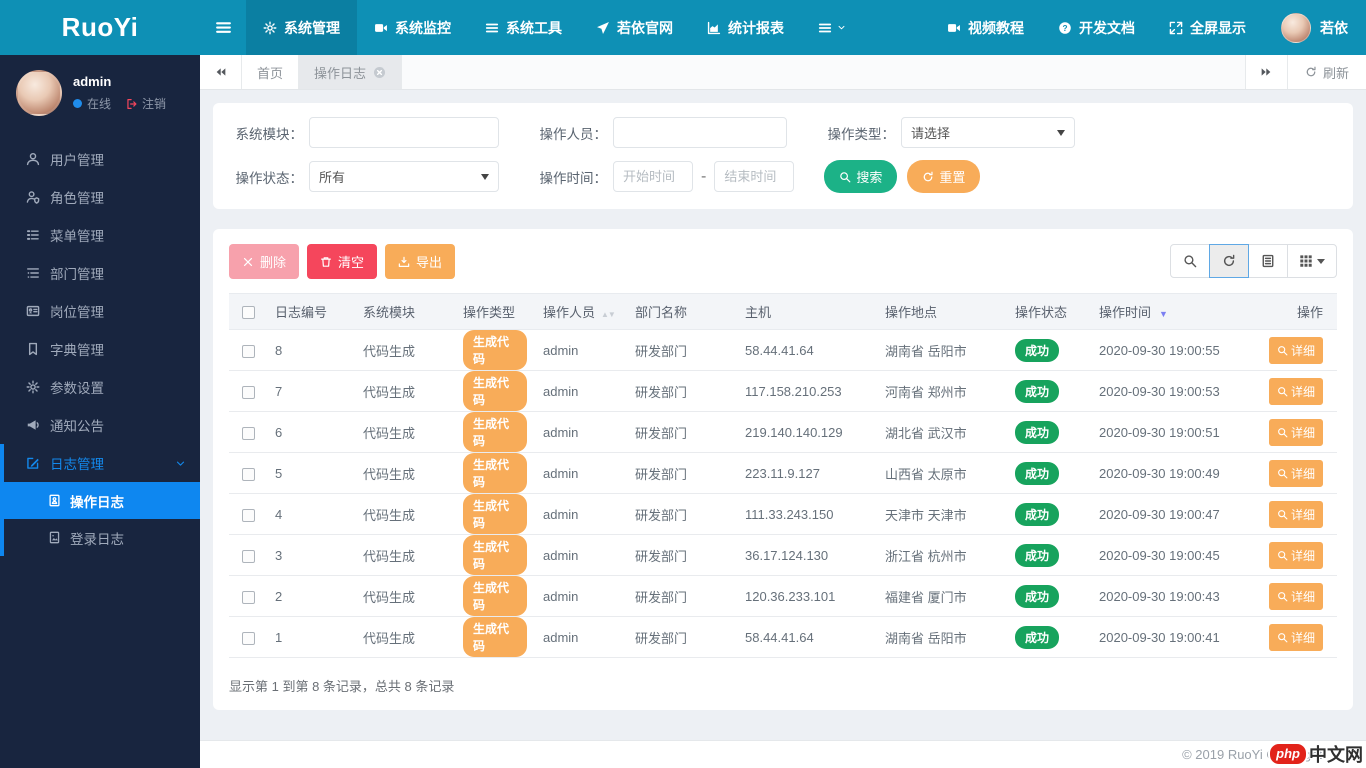 The height and width of the screenshot is (768, 1366). What do you see at coordinates (33, 349) in the screenshot?
I see `dict-icon` at bounding box center [33, 349].